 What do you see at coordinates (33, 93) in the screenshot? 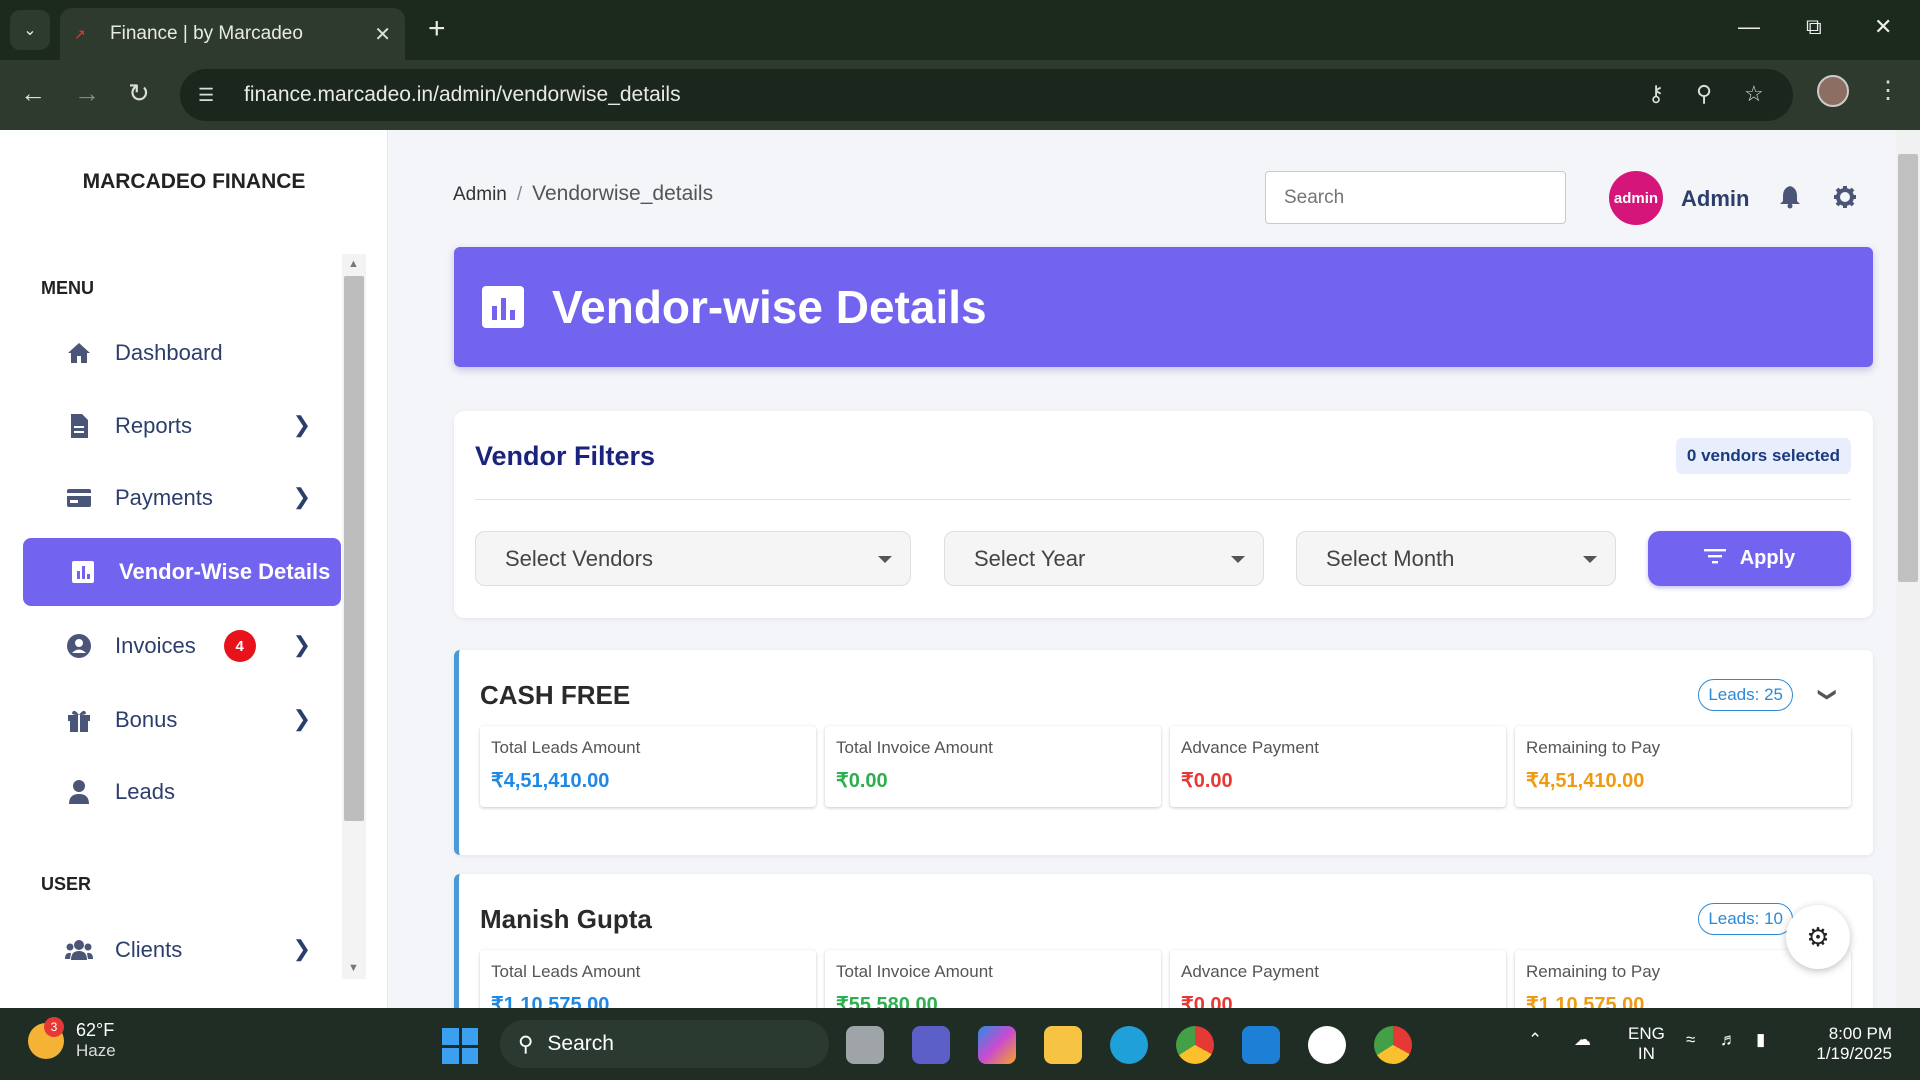
I see `back-icon: ←` at bounding box center [33, 93].